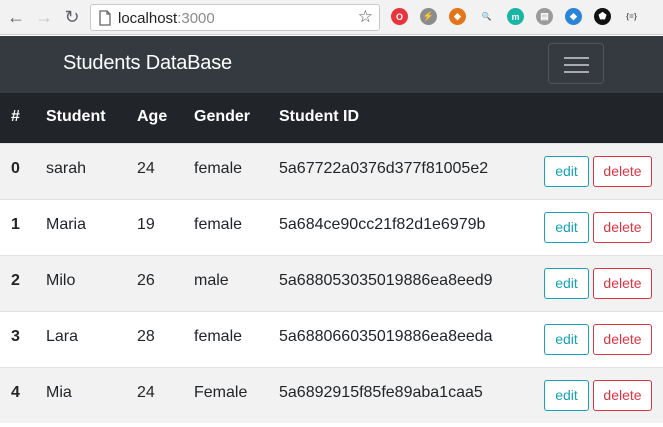 The height and width of the screenshot is (427, 663). What do you see at coordinates (76, 116) in the screenshot?
I see `column-header-student: Student` at bounding box center [76, 116].